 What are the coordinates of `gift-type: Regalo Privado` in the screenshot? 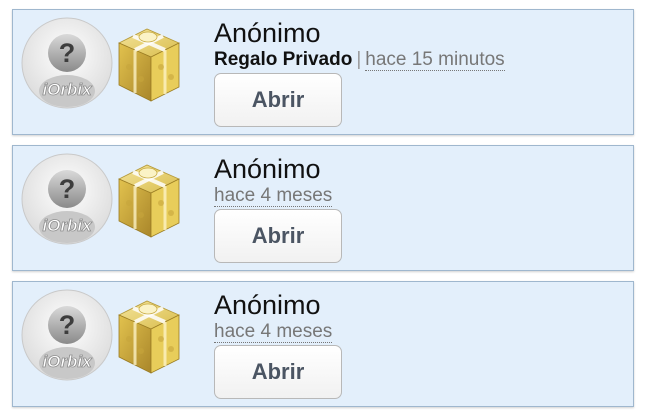 It's located at (283, 59).